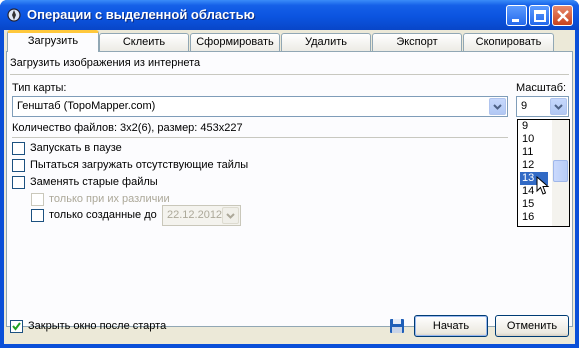  I want to click on map-type-value: Генштаб (TopoMapper.com), so click(86, 106).